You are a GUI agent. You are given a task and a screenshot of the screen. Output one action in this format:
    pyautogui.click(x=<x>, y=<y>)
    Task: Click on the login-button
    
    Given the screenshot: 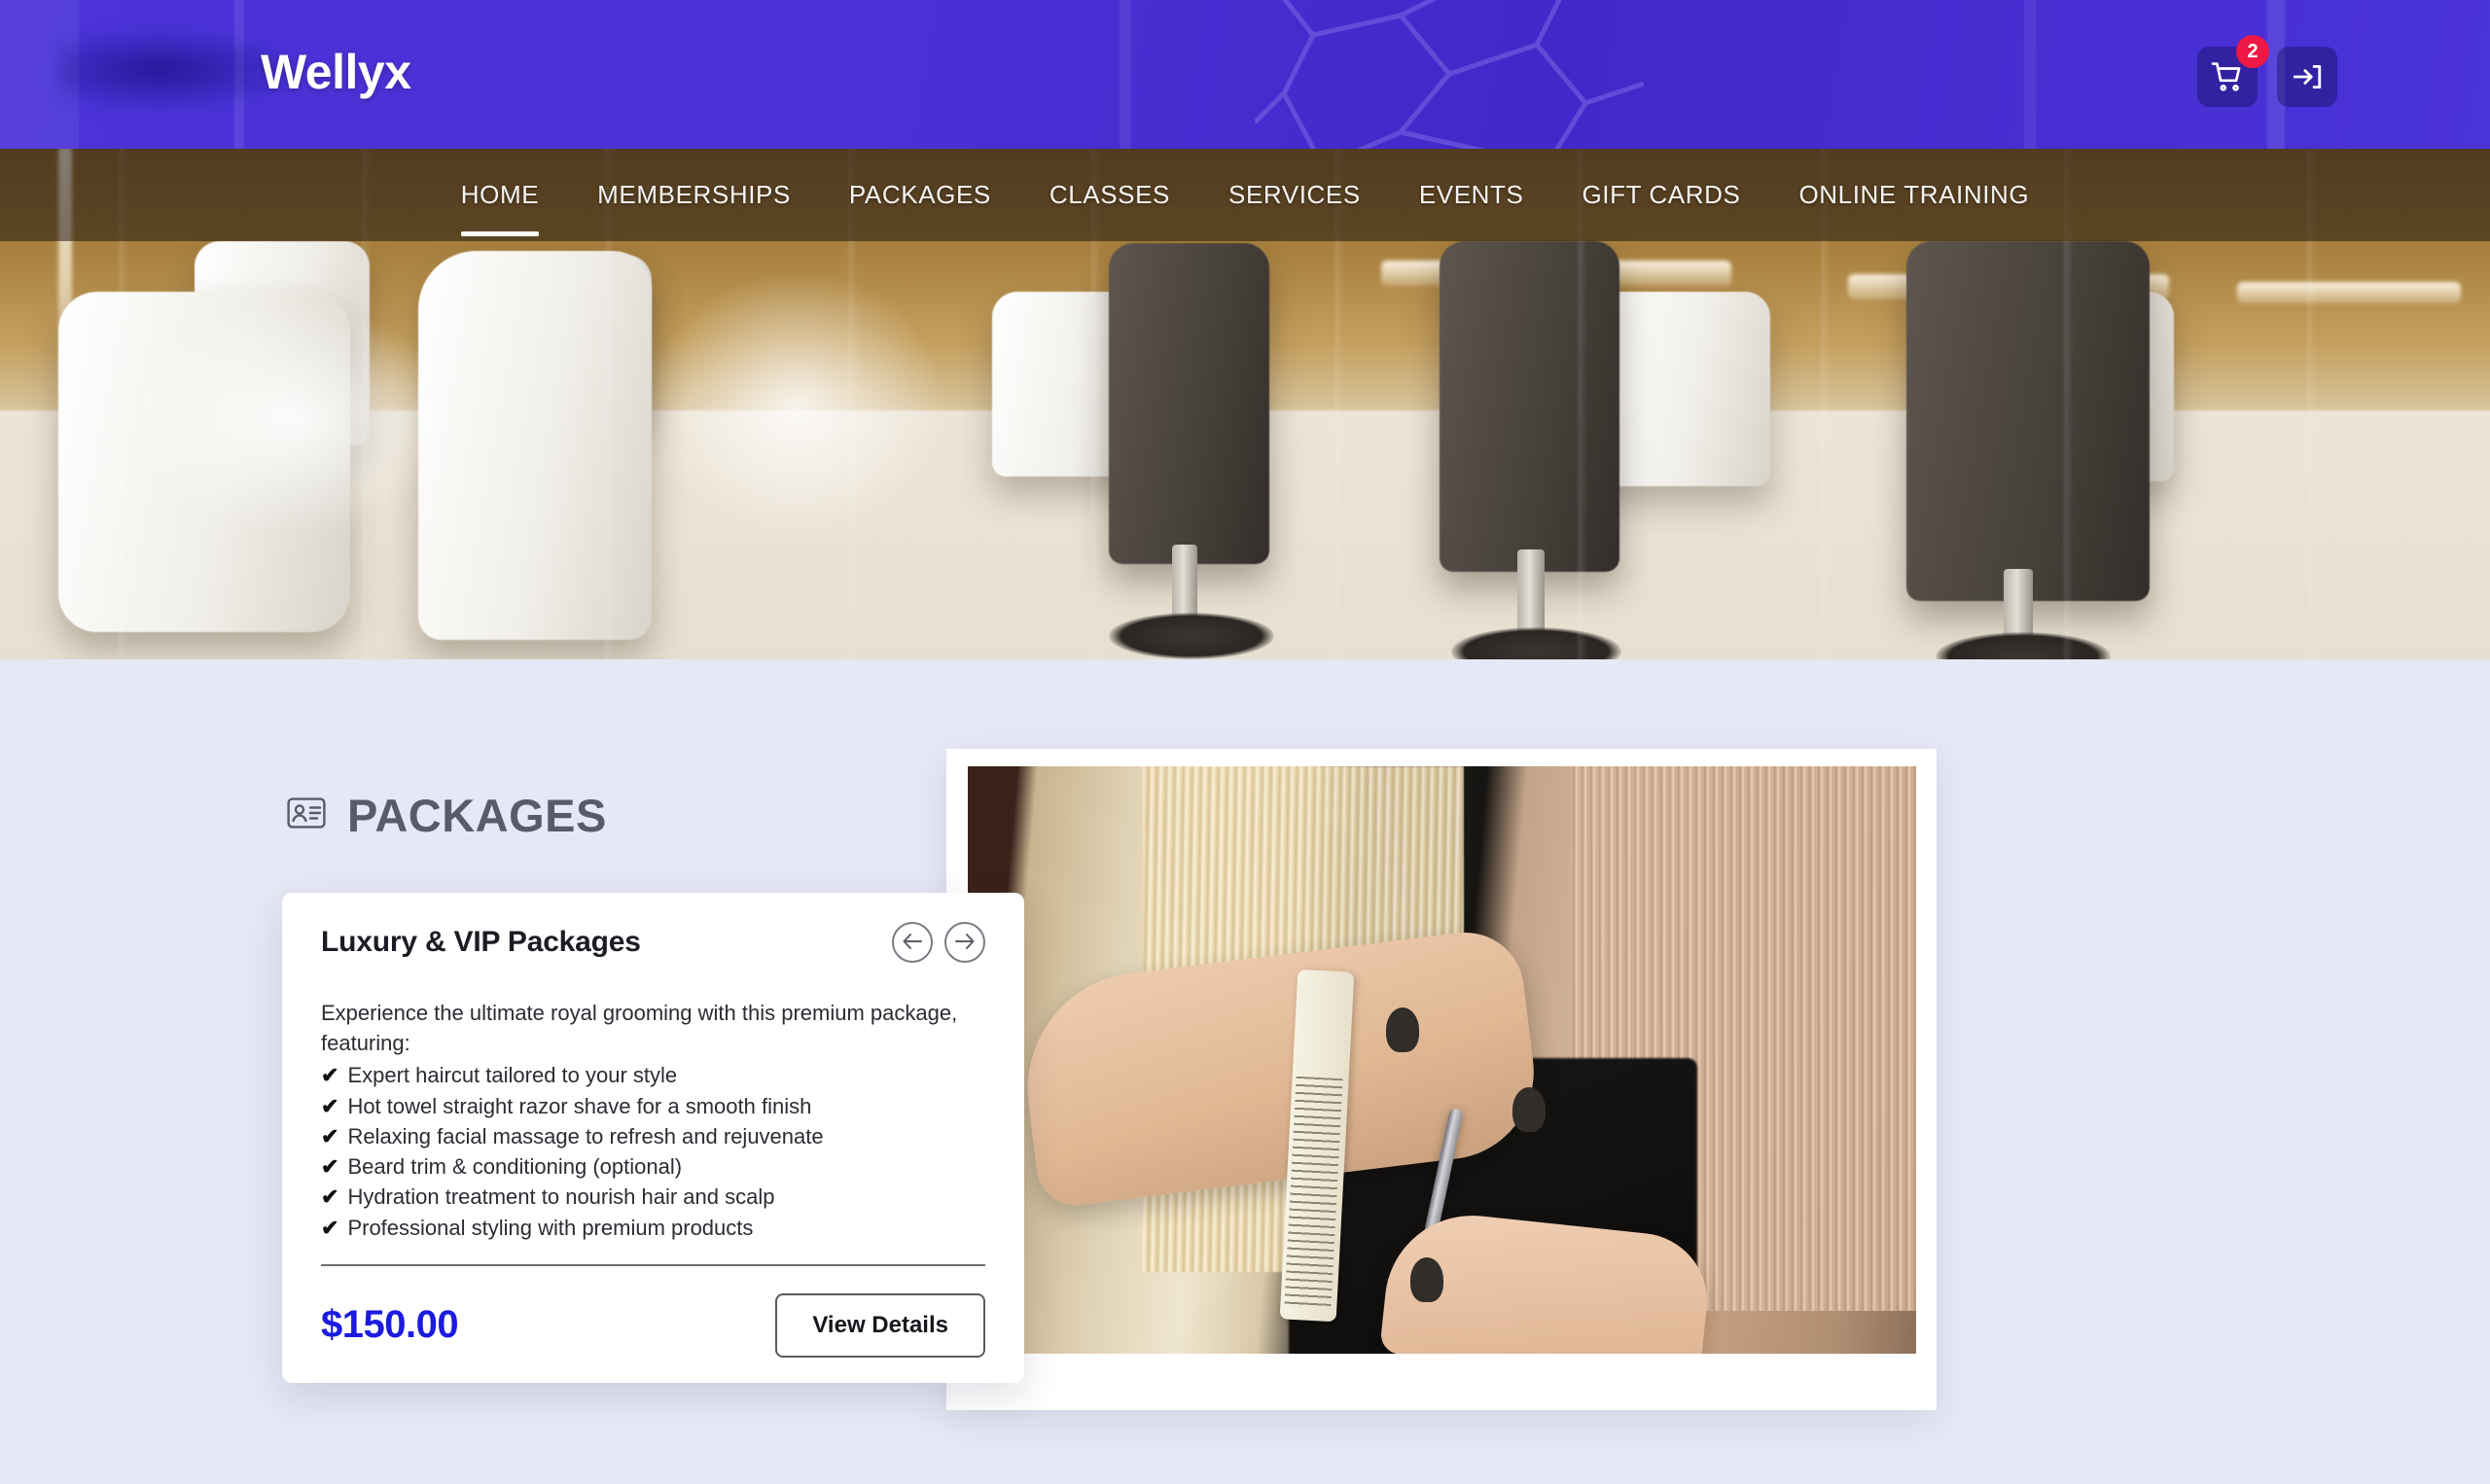 What is the action you would take?
    pyautogui.click(x=2307, y=77)
    